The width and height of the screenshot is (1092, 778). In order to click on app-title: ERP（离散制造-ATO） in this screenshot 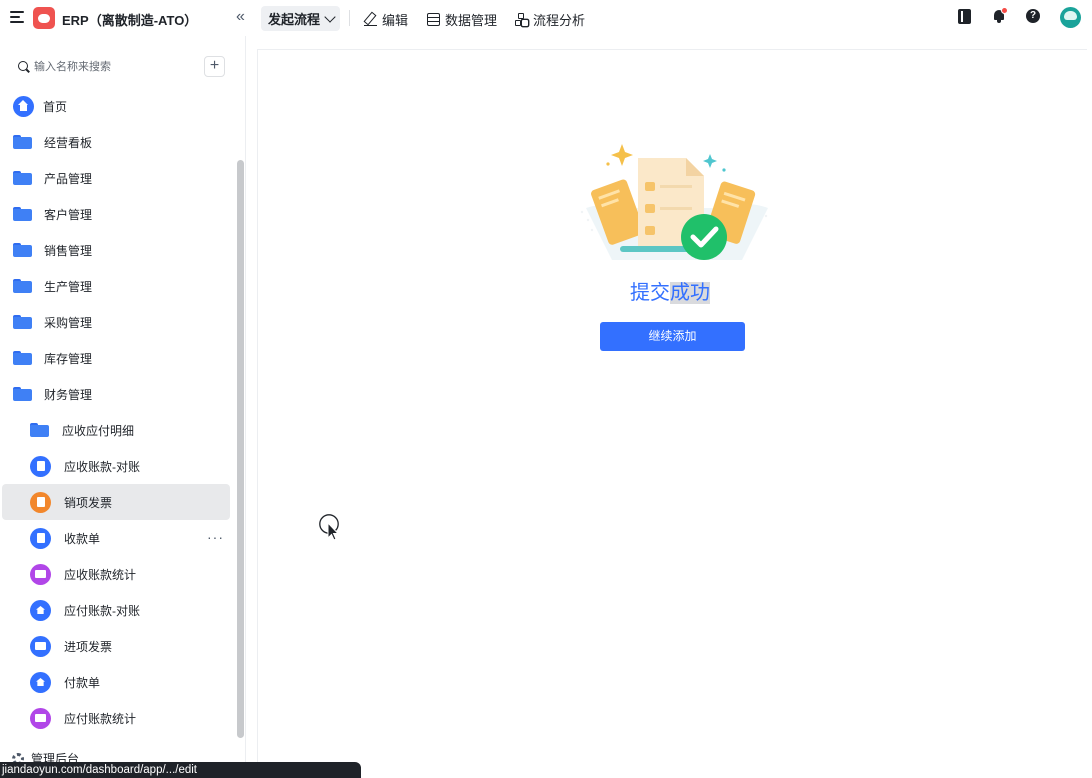, I will do `click(130, 20)`.